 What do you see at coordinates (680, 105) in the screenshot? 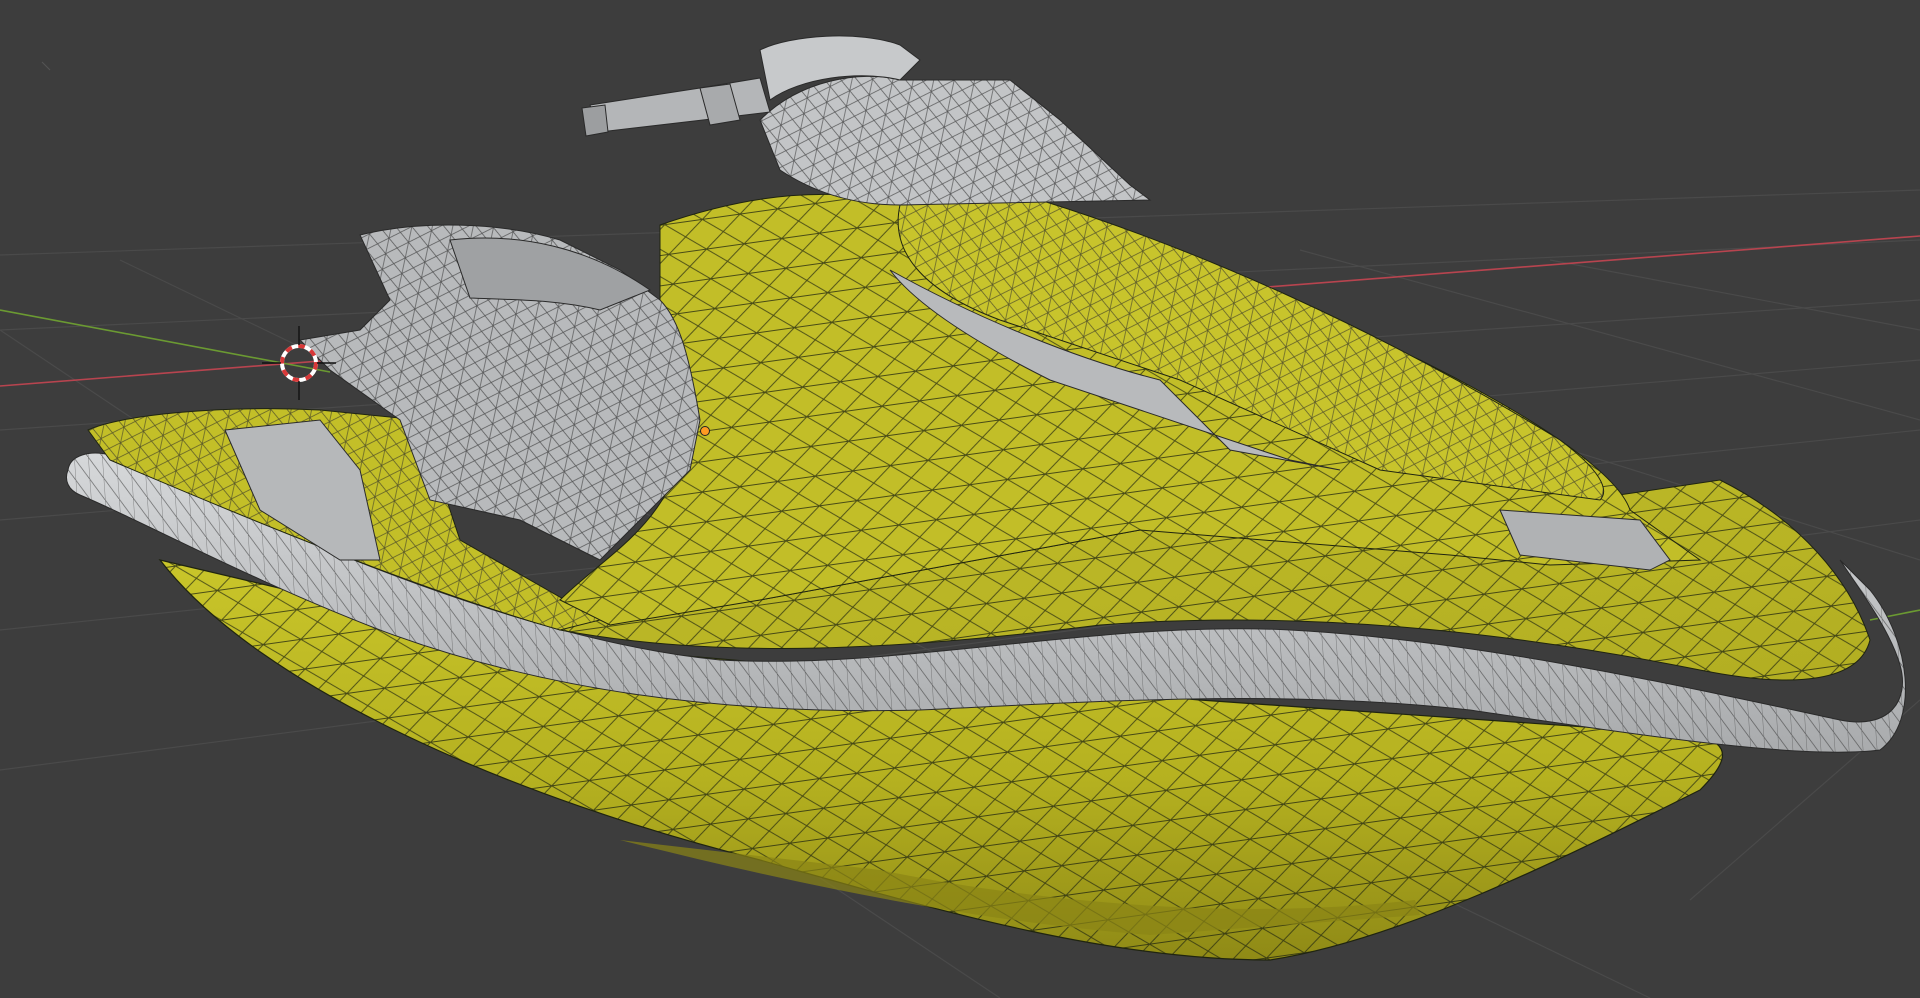
I see `handlebar` at bounding box center [680, 105].